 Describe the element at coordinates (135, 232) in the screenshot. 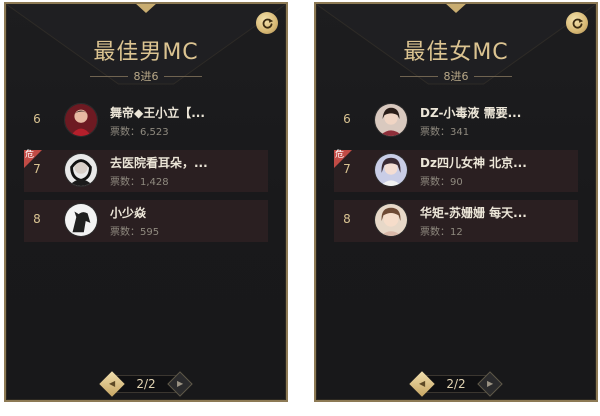

I see `vote-count: 票数：595` at that location.